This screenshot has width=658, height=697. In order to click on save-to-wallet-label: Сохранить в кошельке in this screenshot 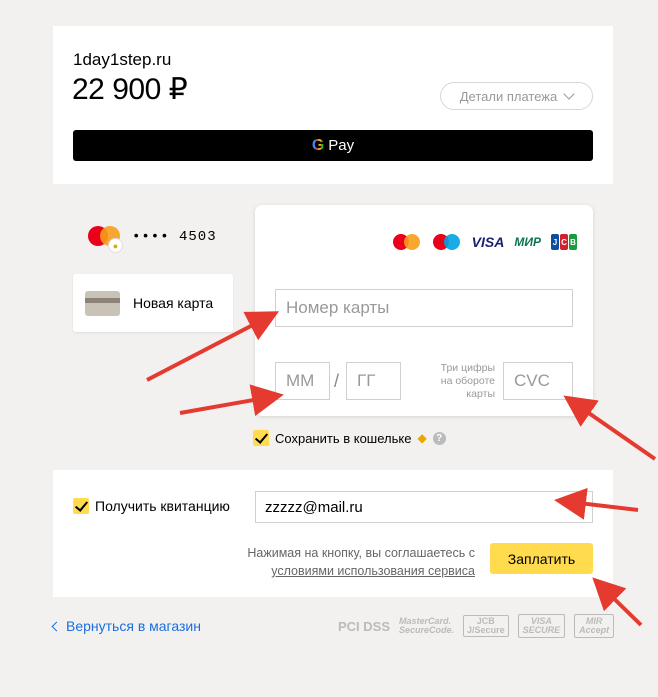, I will do `click(343, 438)`.